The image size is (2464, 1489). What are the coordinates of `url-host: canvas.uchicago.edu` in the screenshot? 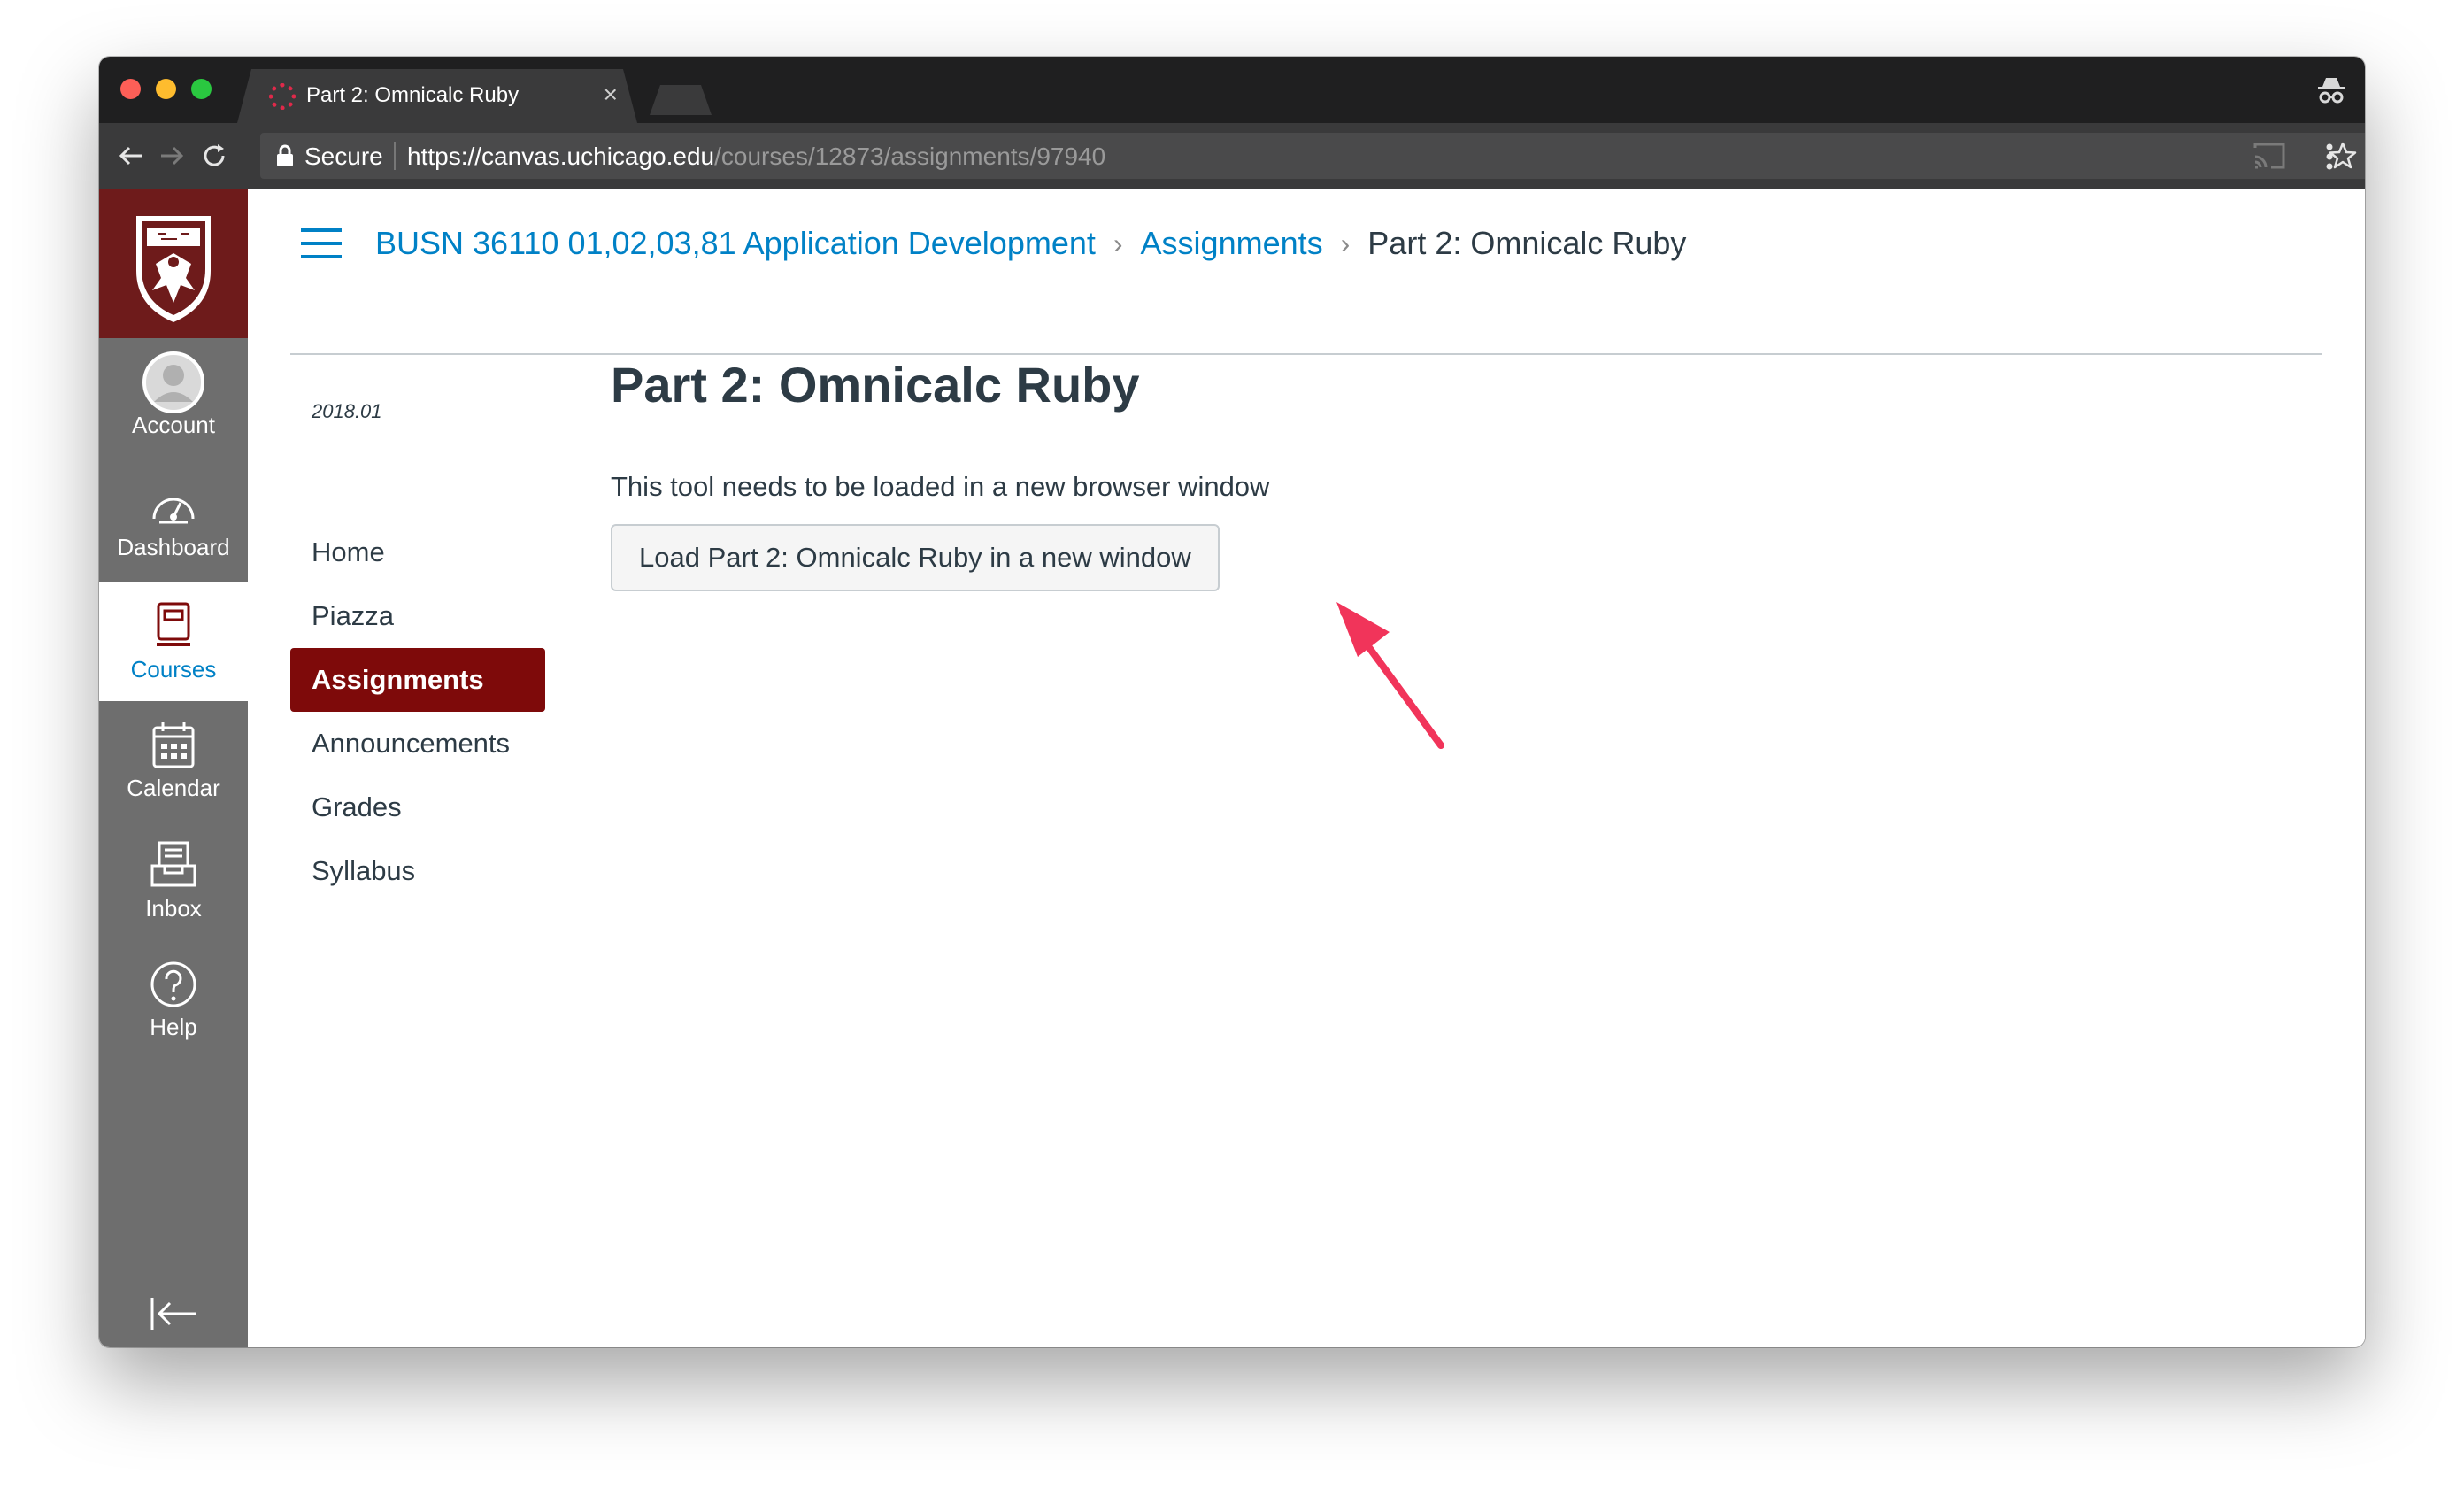 It's located at (598, 156).